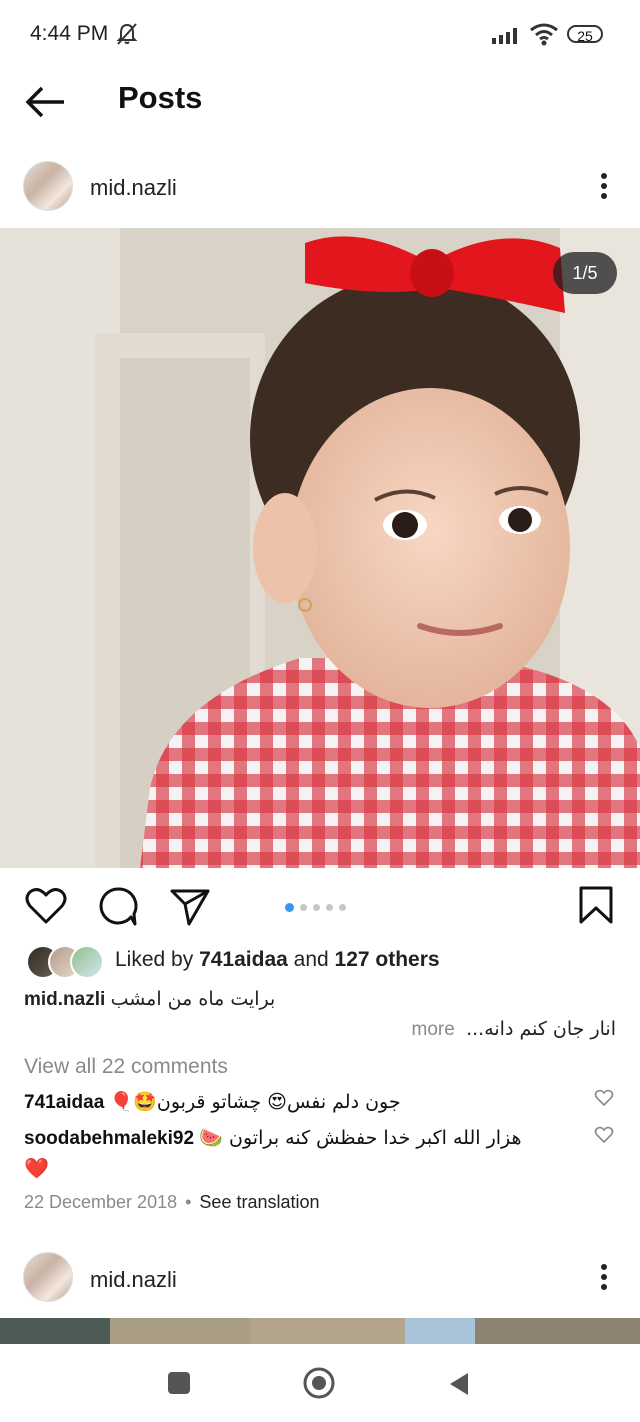 Image resolution: width=640 pixels, height=1422 pixels. Describe the element at coordinates (109, 1138) in the screenshot. I see `comment-username: soodabehmaleki92` at that location.